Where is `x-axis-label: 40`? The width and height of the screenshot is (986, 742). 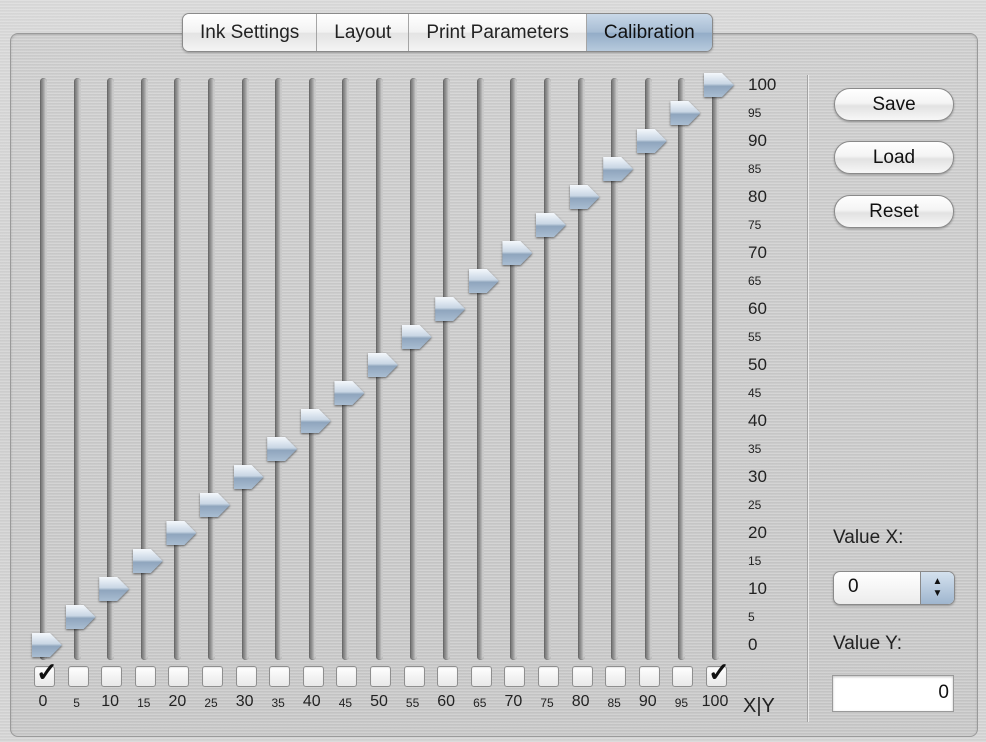
x-axis-label: 40 is located at coordinates (311, 701).